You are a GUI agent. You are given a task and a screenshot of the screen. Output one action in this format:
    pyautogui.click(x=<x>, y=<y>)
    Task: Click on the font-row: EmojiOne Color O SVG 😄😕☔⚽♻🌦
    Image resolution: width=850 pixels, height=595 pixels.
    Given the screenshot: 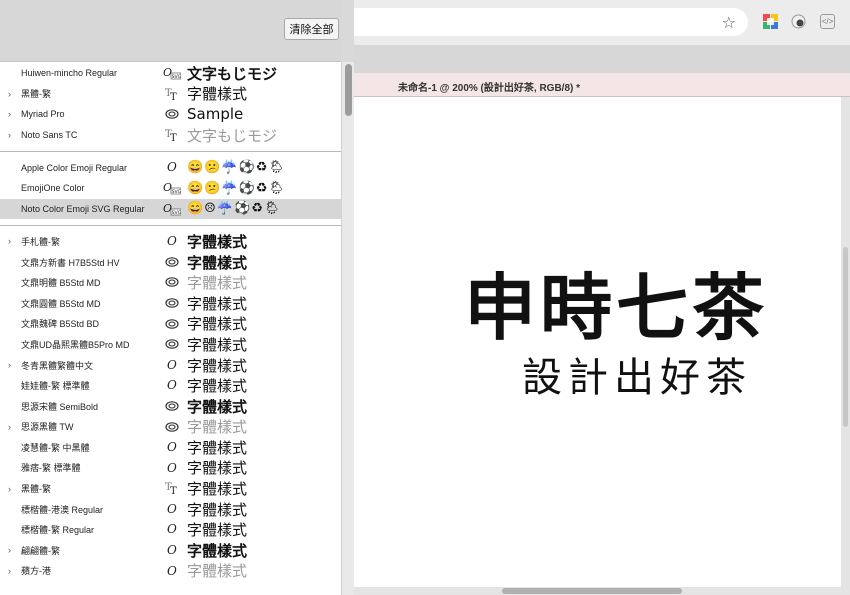 What is the action you would take?
    pyautogui.click(x=170, y=188)
    